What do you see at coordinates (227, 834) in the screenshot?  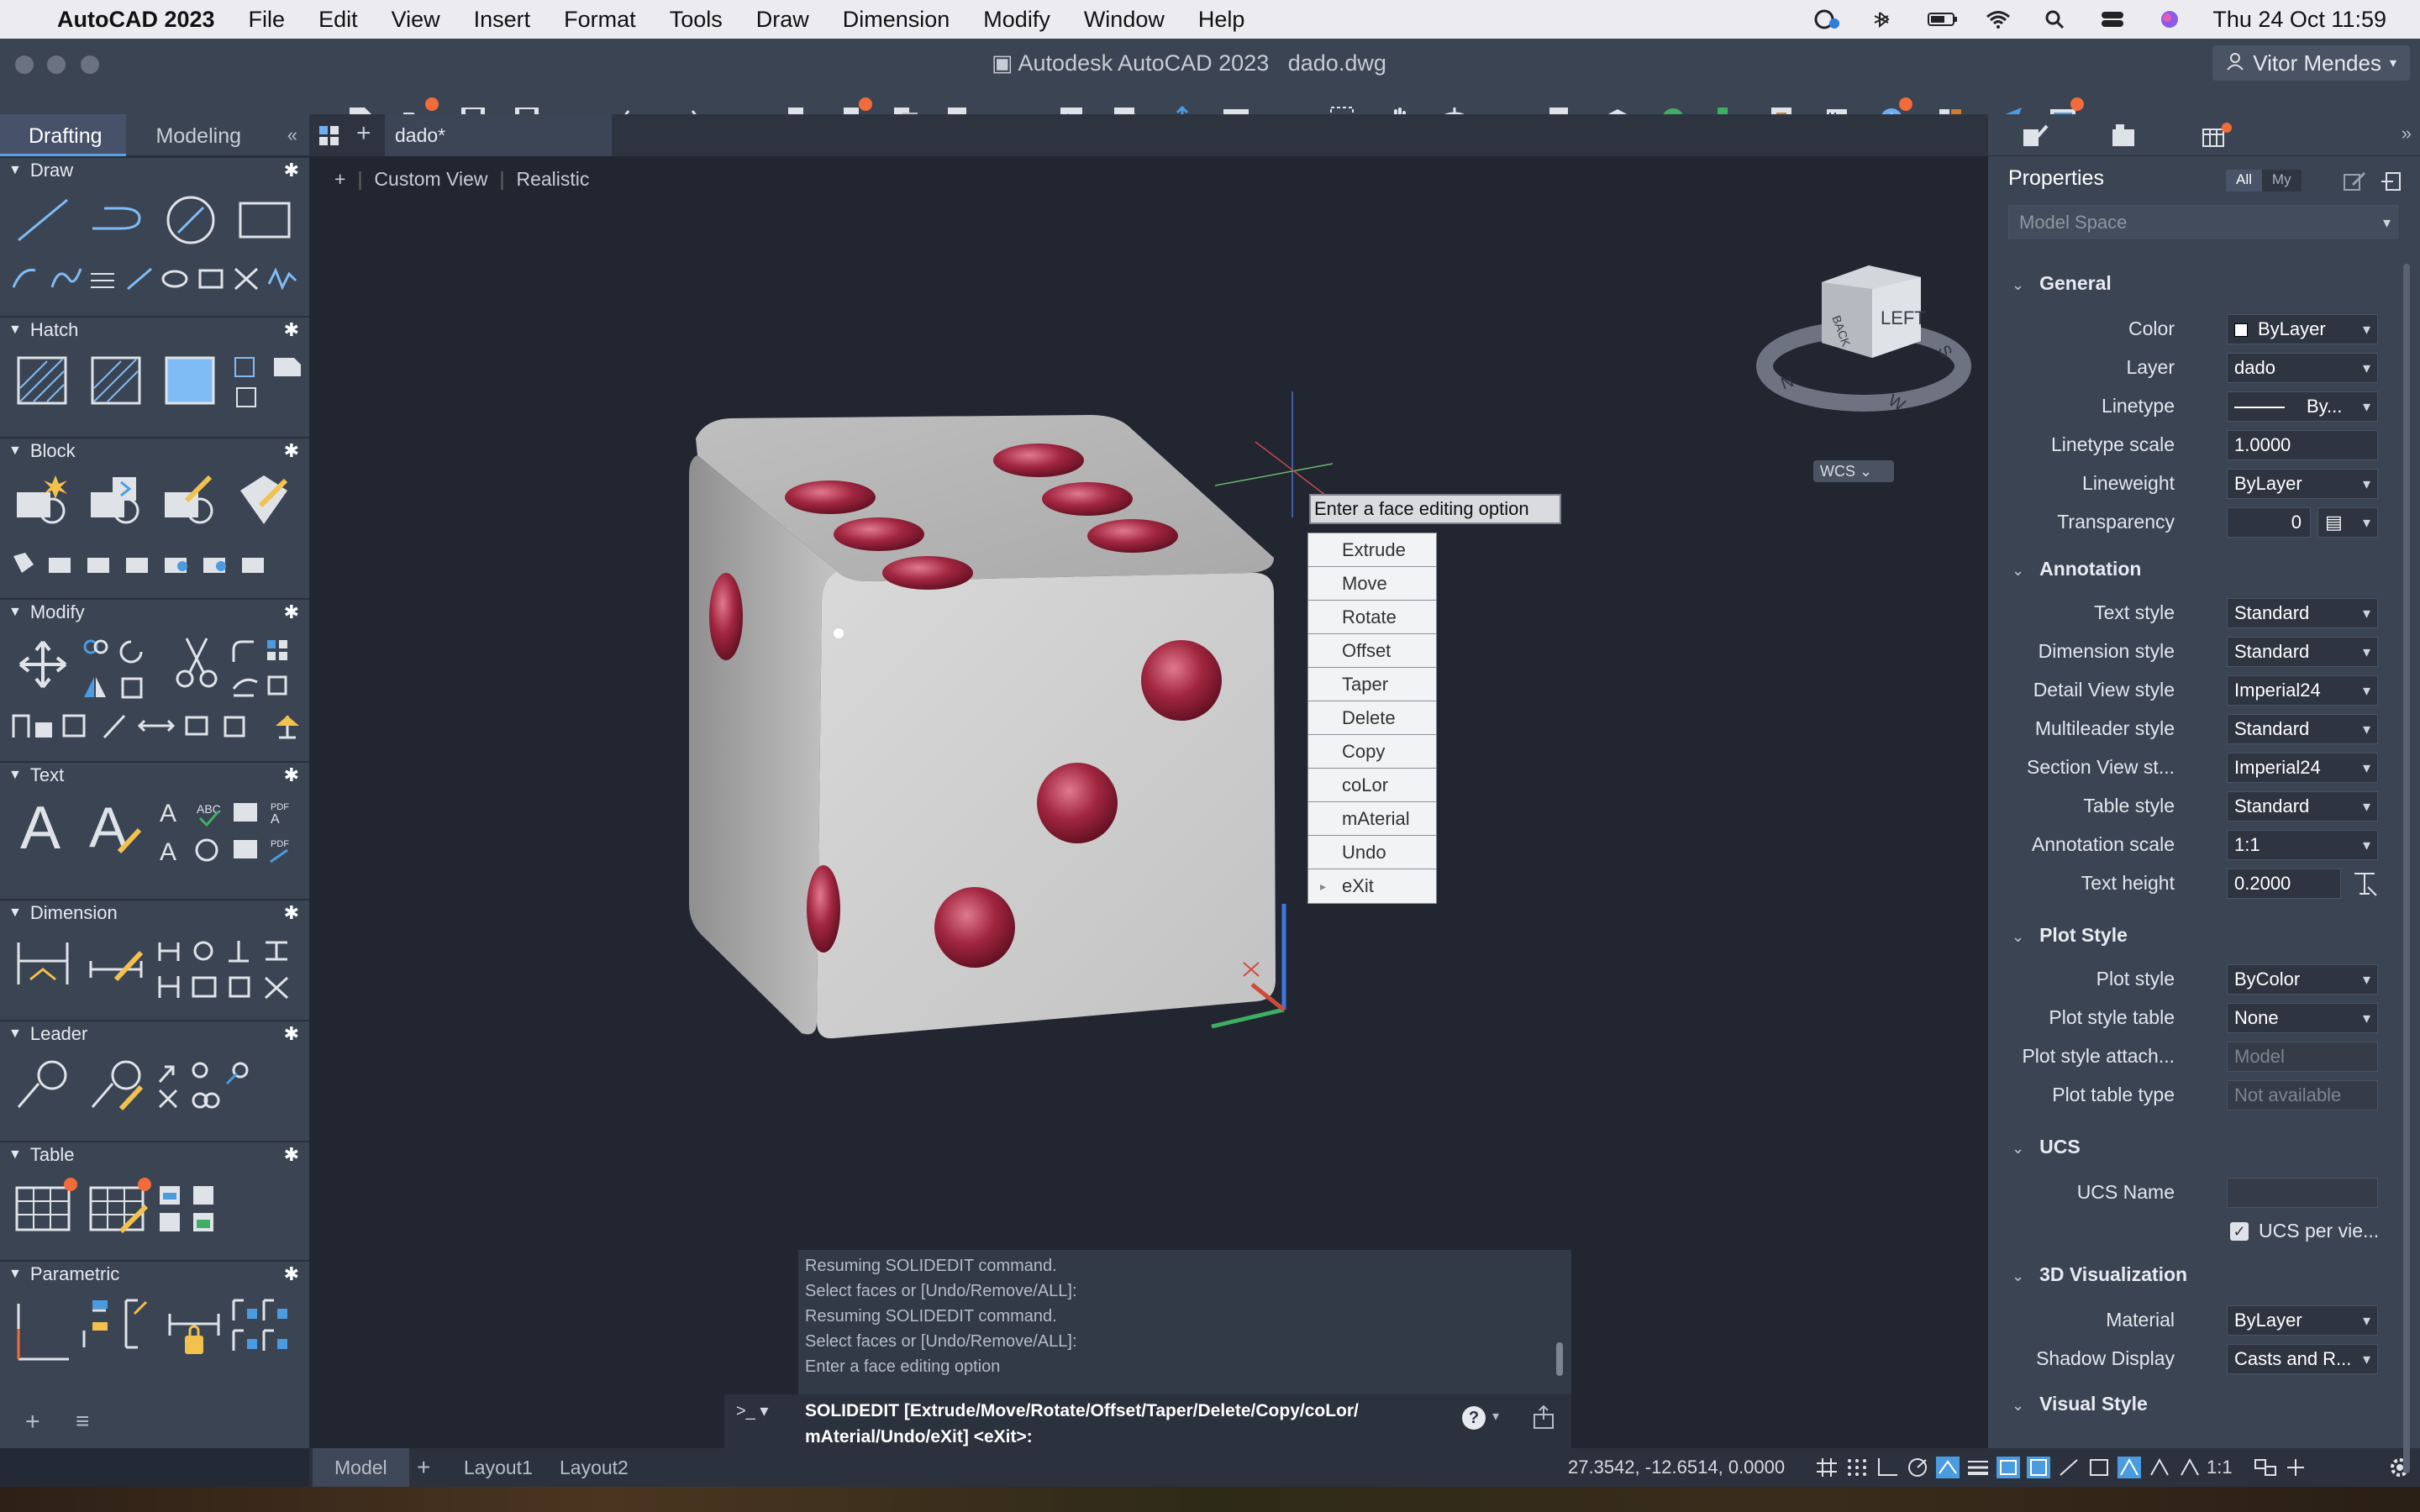 I see `text-tools-icon: A ABC PDF A A PDF` at bounding box center [227, 834].